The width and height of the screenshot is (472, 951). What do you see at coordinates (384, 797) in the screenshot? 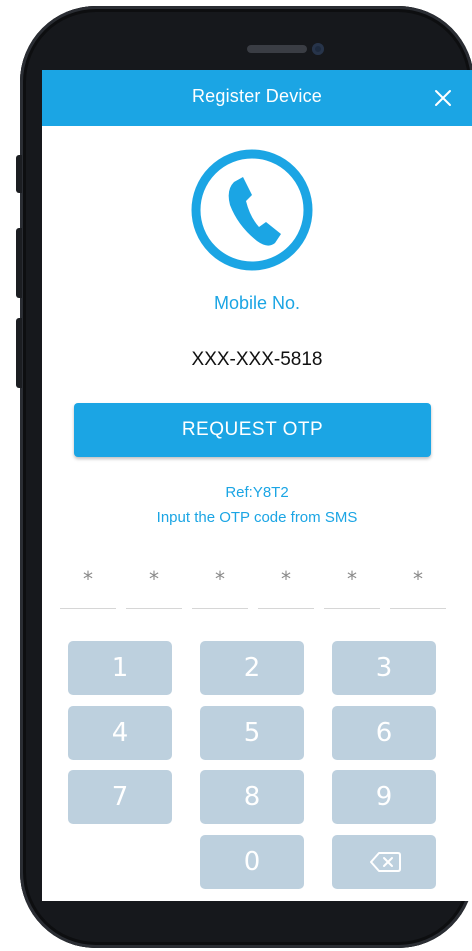
I see `keypad-key-9: 9` at bounding box center [384, 797].